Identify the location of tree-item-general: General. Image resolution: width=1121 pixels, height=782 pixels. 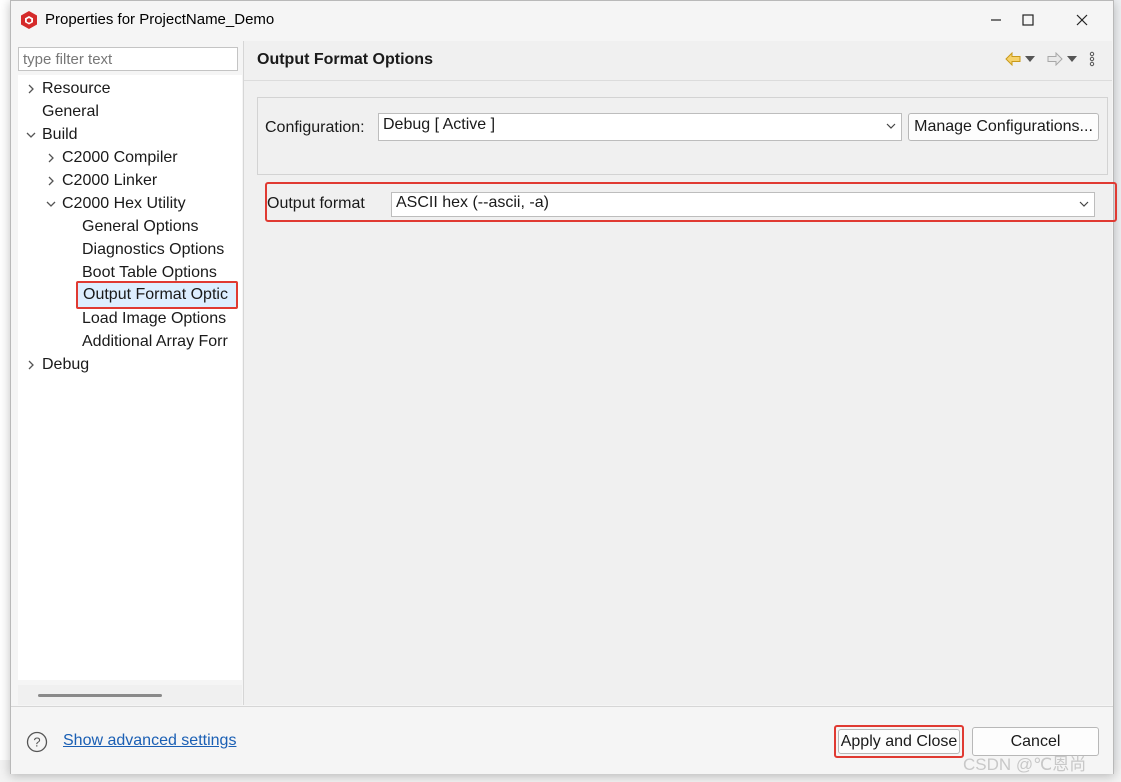
(129, 112).